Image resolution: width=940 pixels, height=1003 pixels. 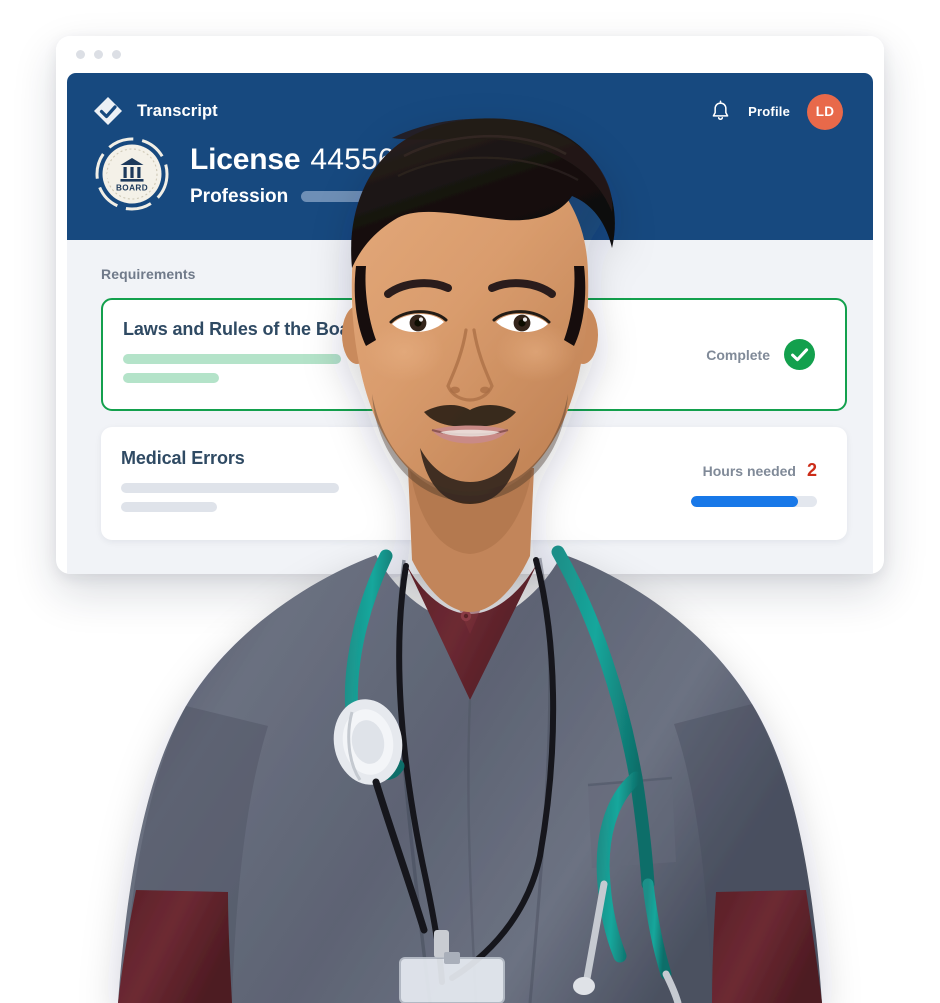 I want to click on hours-row: Hours needed 2, so click(x=760, y=470).